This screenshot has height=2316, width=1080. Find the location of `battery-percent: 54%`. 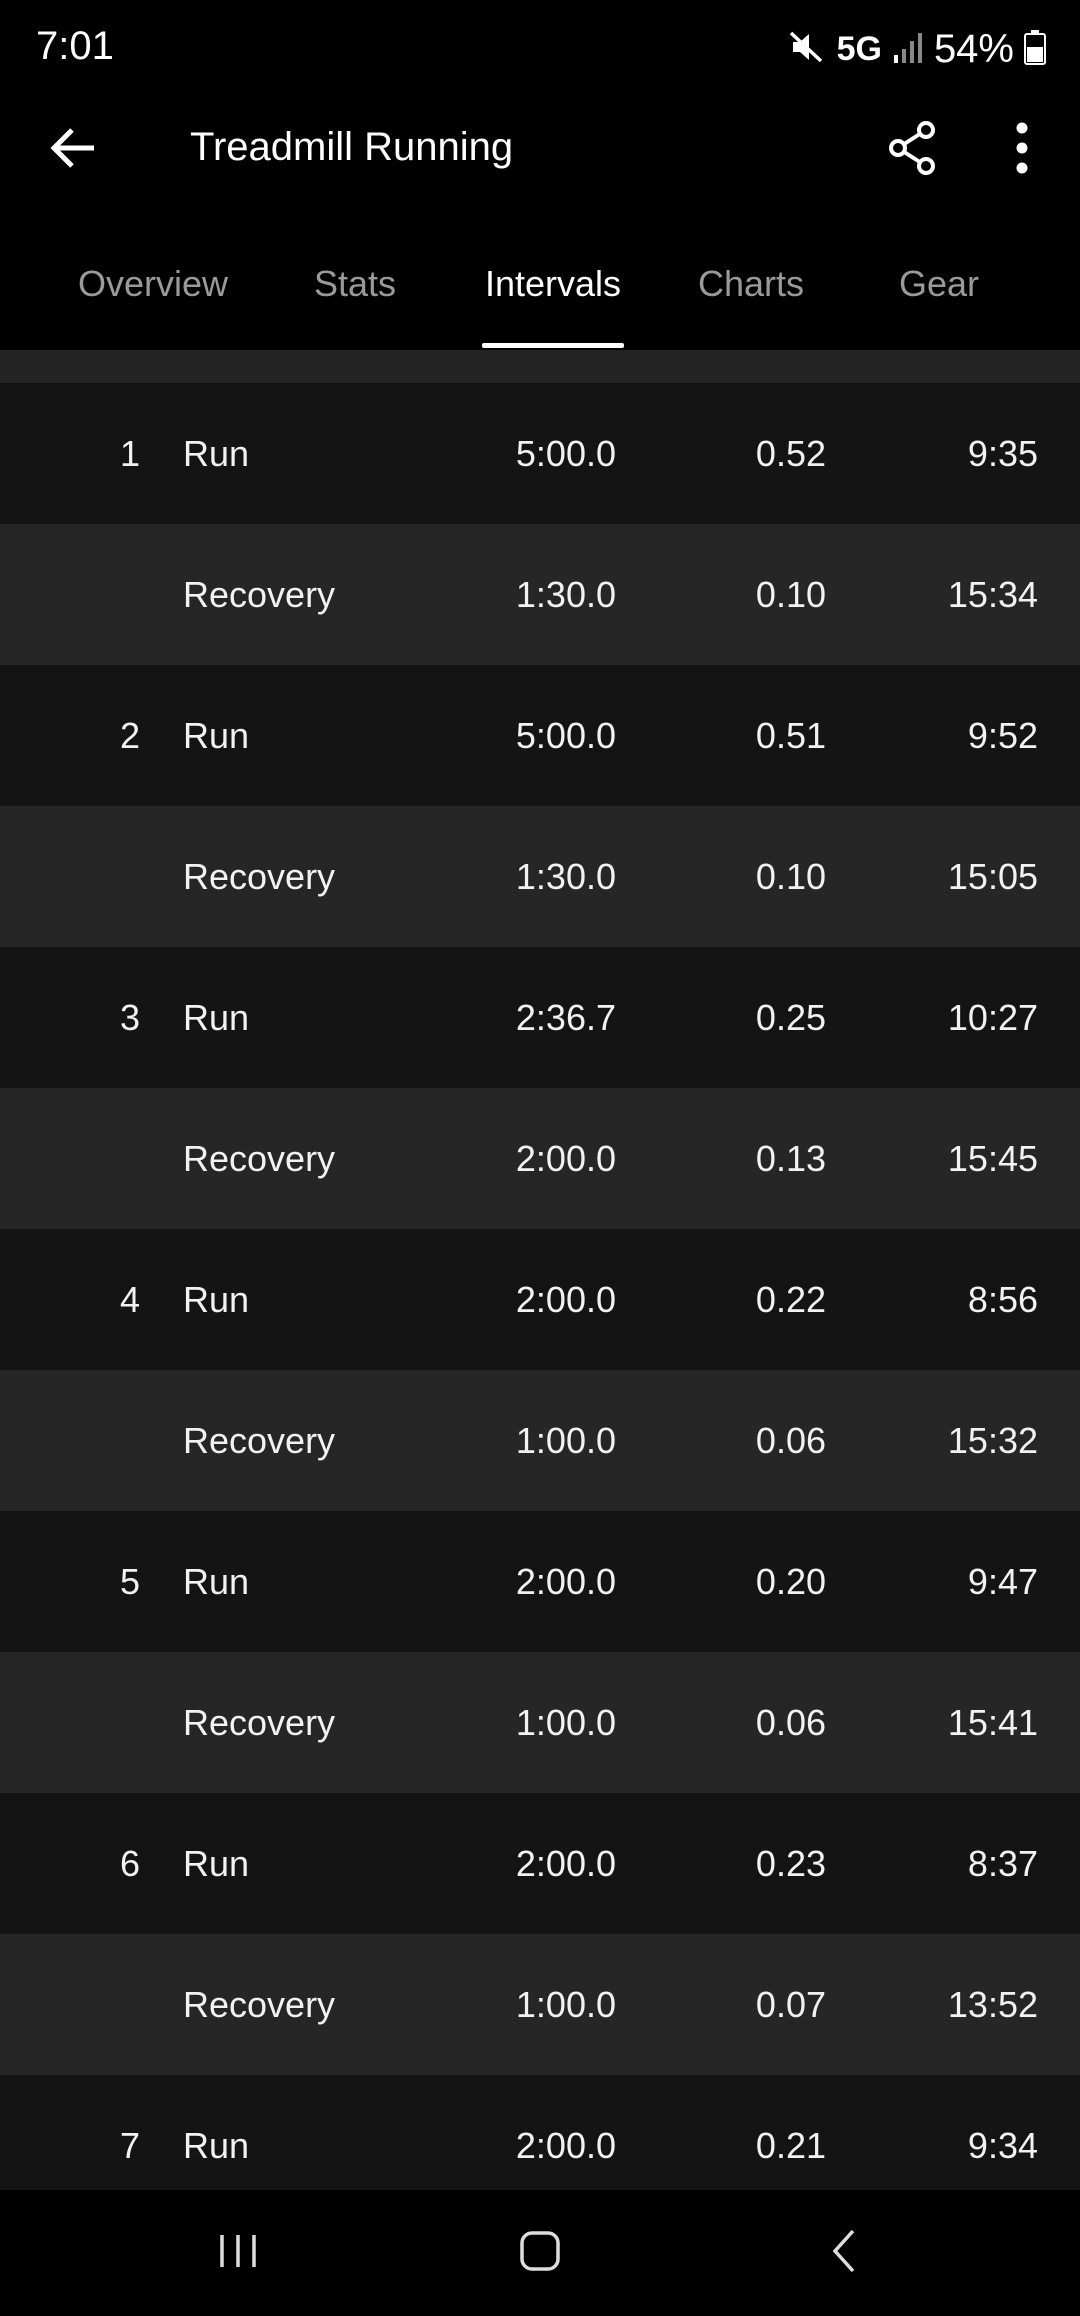

battery-percent: 54% is located at coordinates (973, 48).